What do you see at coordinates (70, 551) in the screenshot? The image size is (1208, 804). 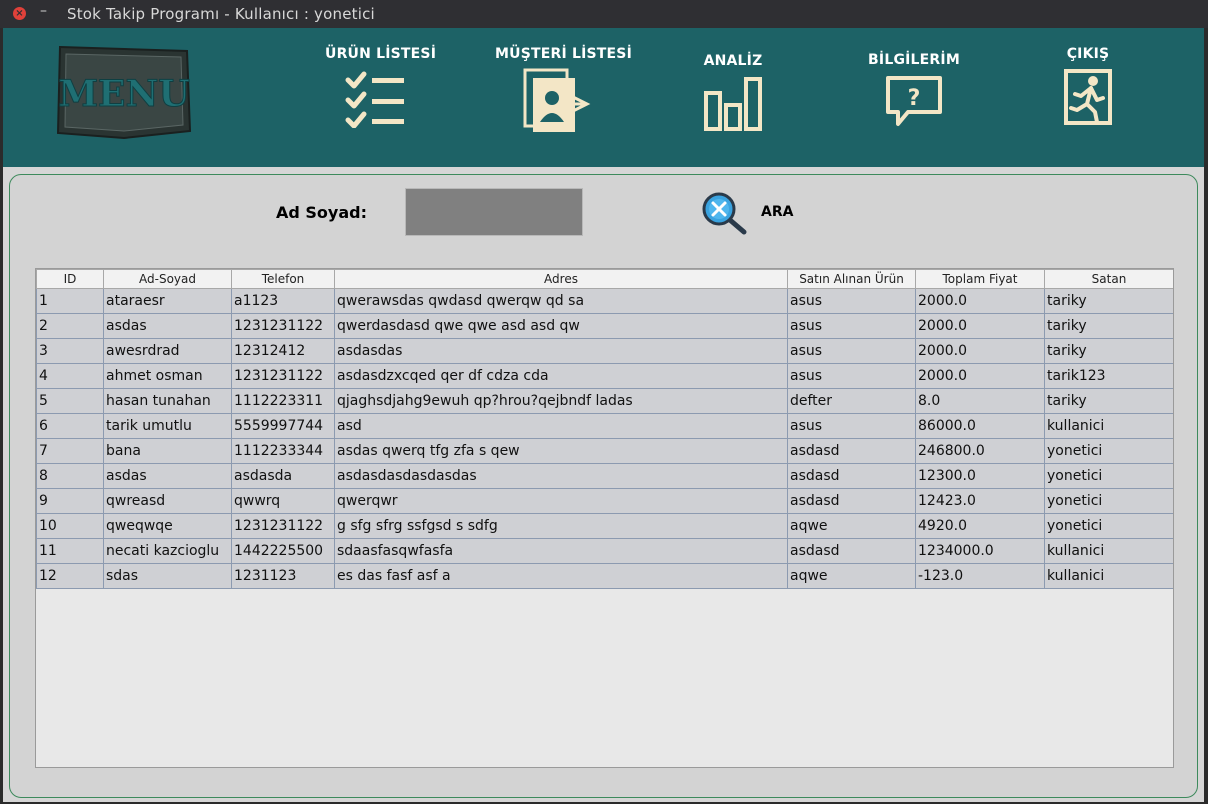 I see `cell-id: 11` at bounding box center [70, 551].